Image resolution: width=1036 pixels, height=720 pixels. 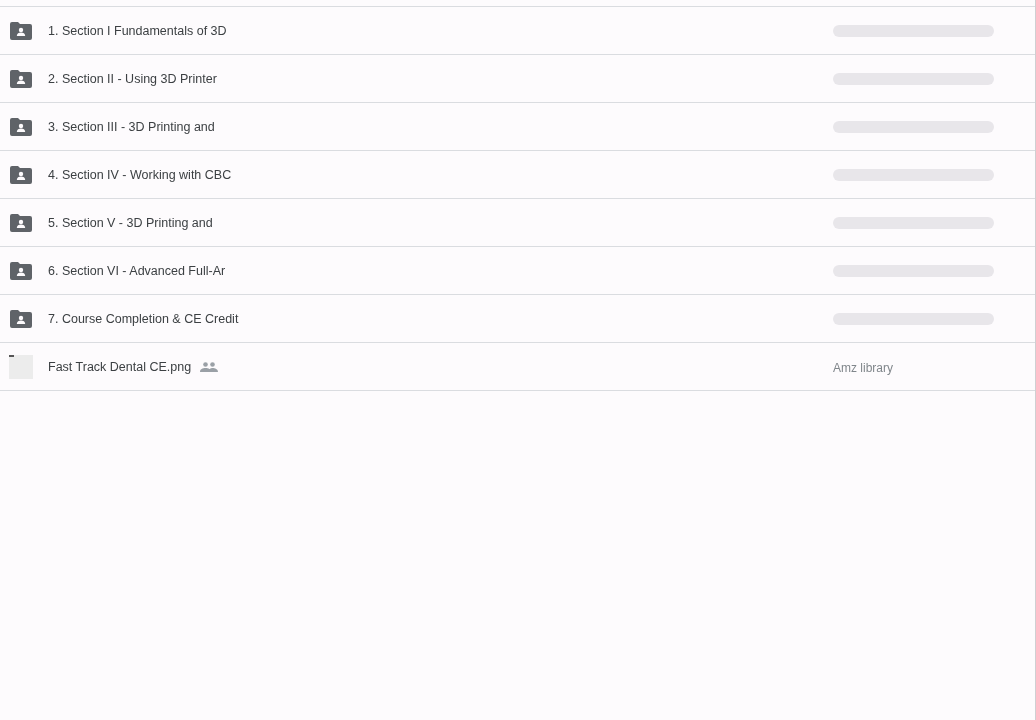 I want to click on location-text: Amz library, so click(x=863, y=367).